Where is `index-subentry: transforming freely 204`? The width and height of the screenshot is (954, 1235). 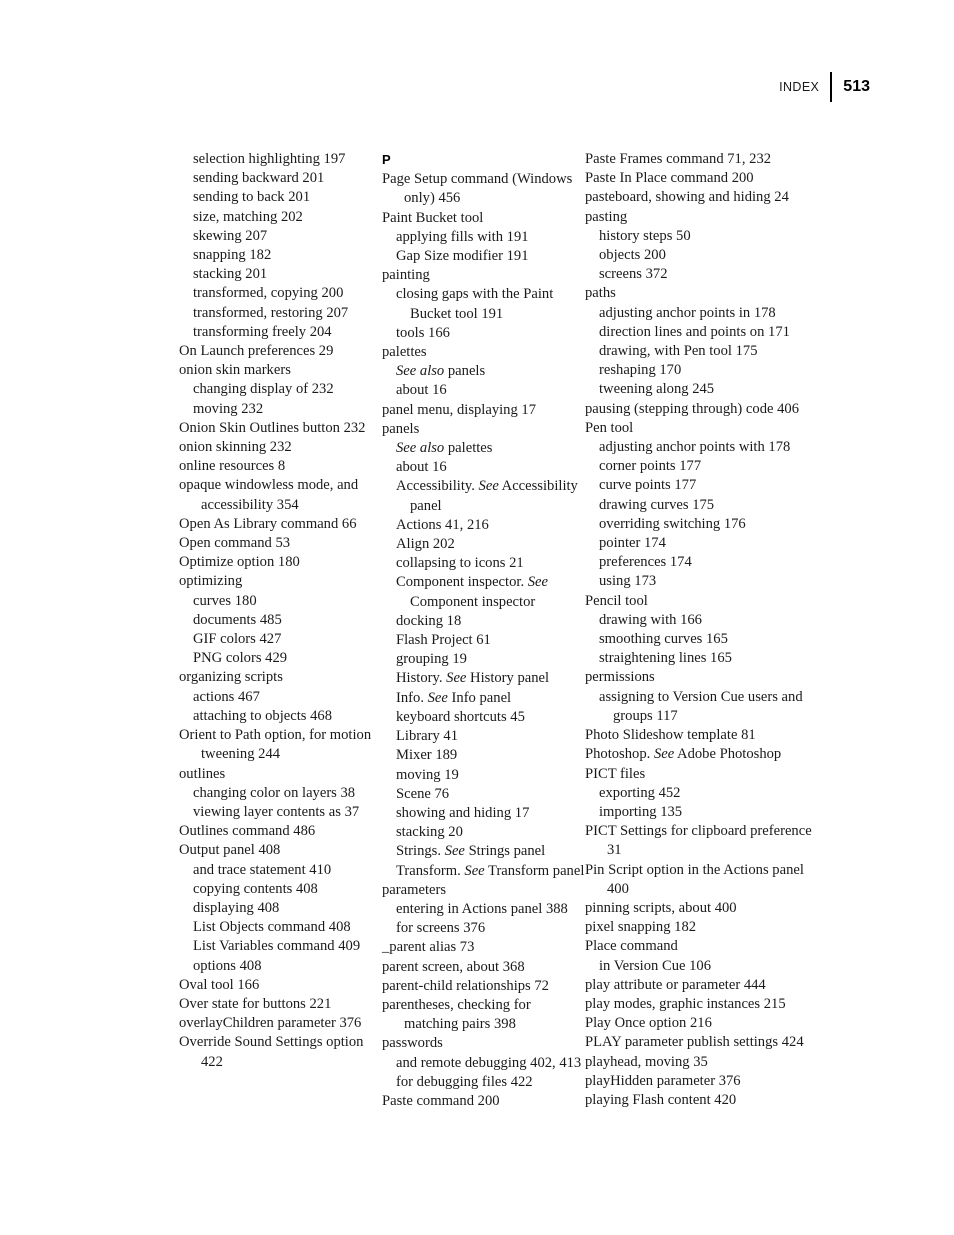
index-subentry: transforming freely 204 is located at coordinates (262, 331).